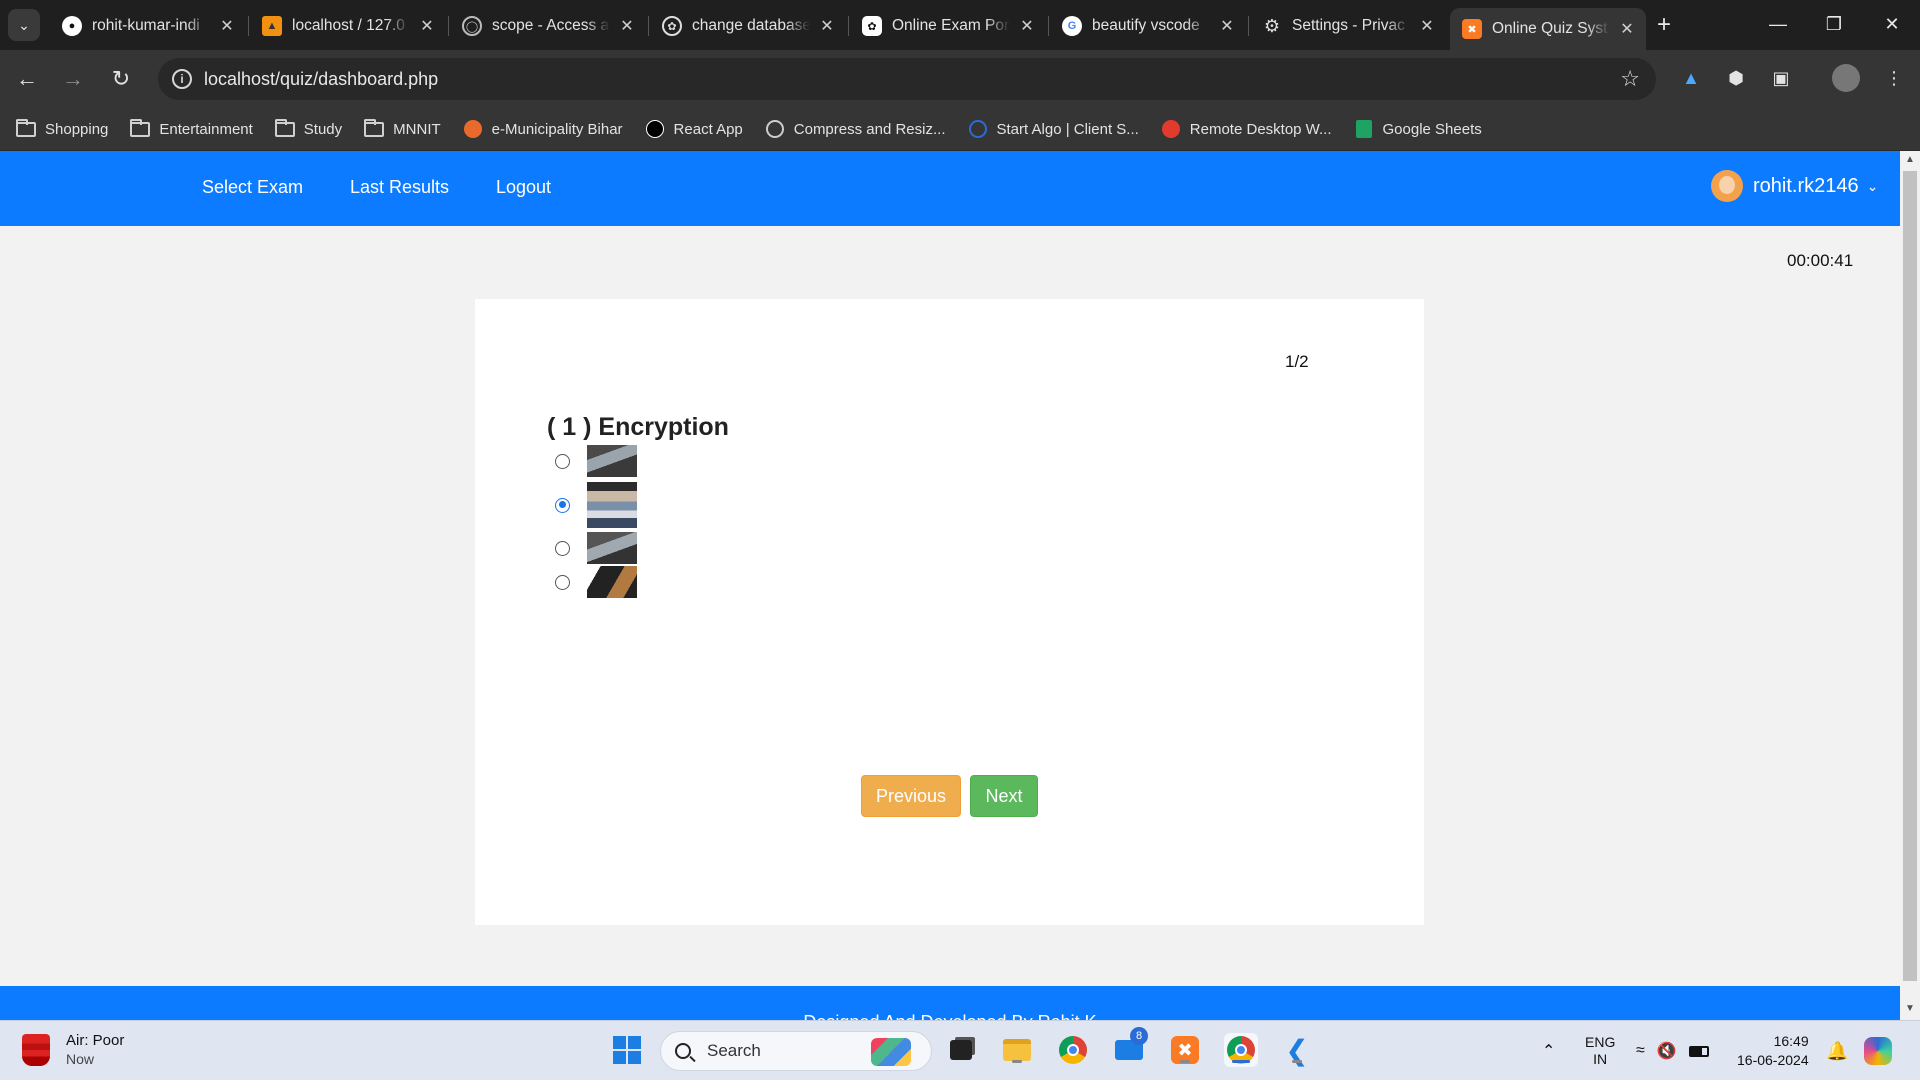 The image size is (1920, 1080). Describe the element at coordinates (308, 128) in the screenshot. I see `bookmark-study: Study` at that location.